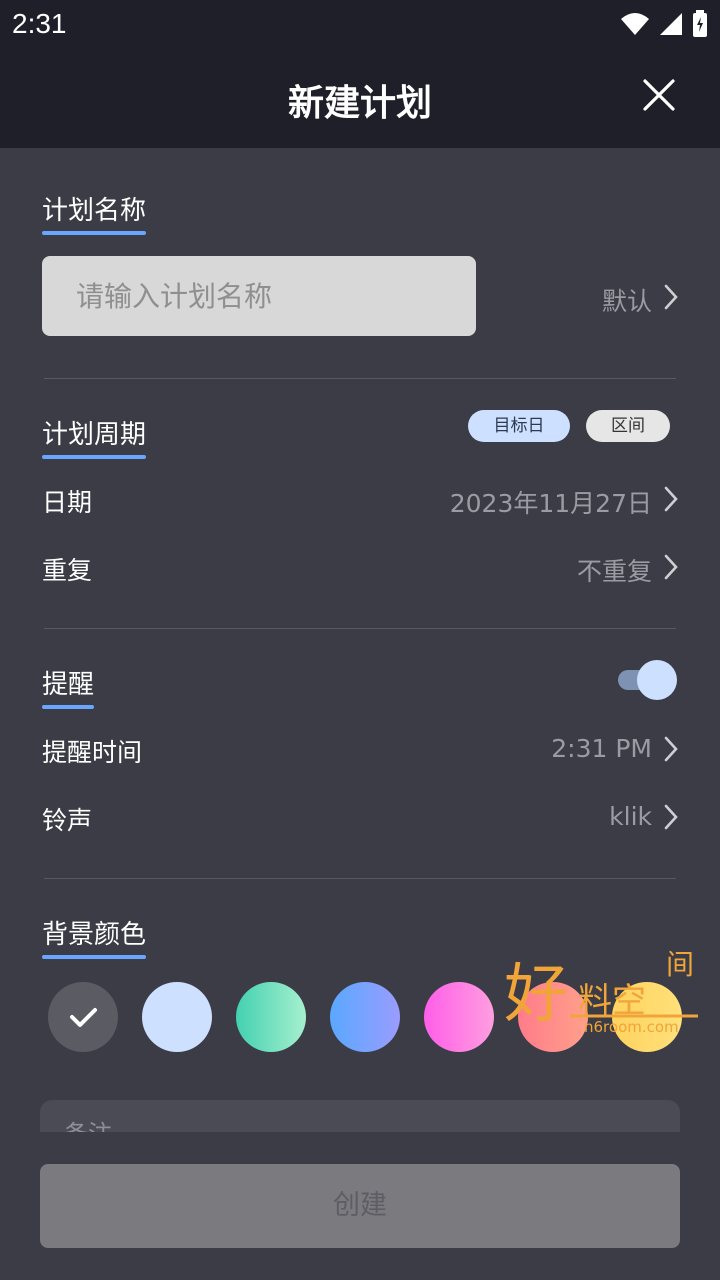  I want to click on date-label: 日期, so click(67, 502).